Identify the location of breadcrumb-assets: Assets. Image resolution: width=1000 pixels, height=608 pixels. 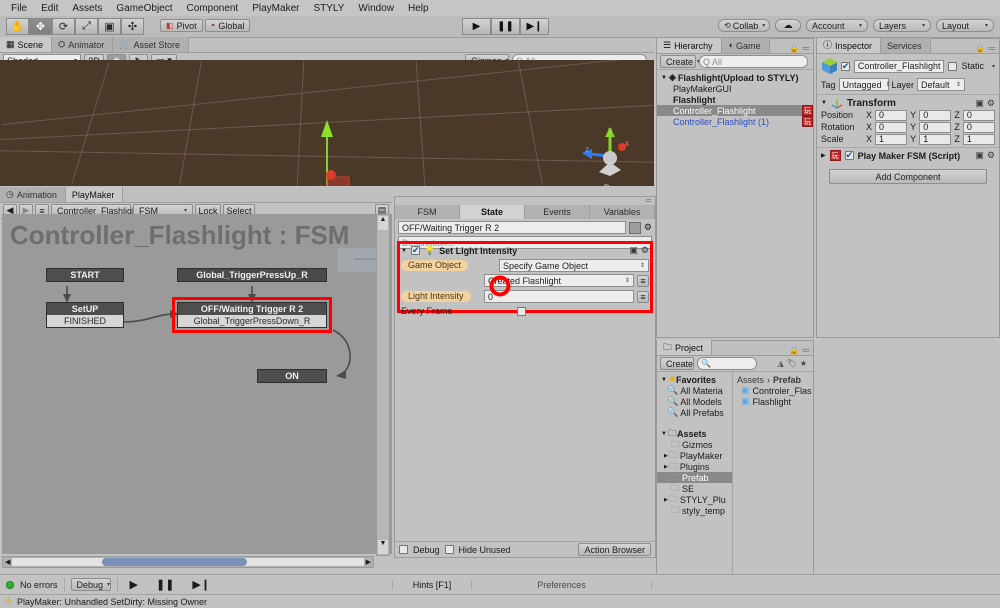
(750, 380).